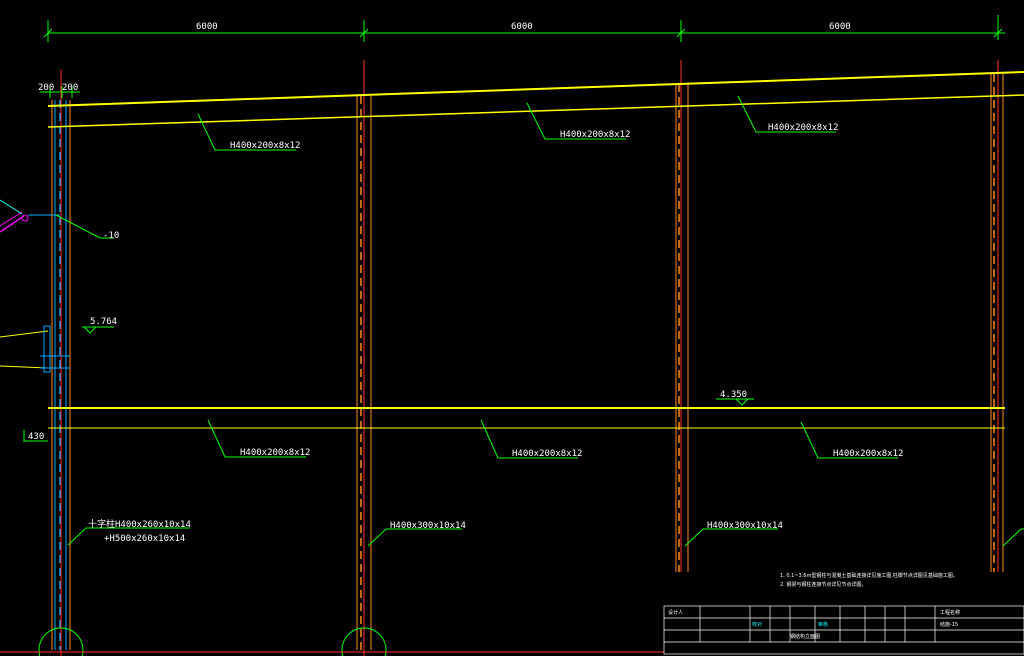 The width and height of the screenshot is (1024, 656). I want to click on plate-label: -10, so click(111, 236).